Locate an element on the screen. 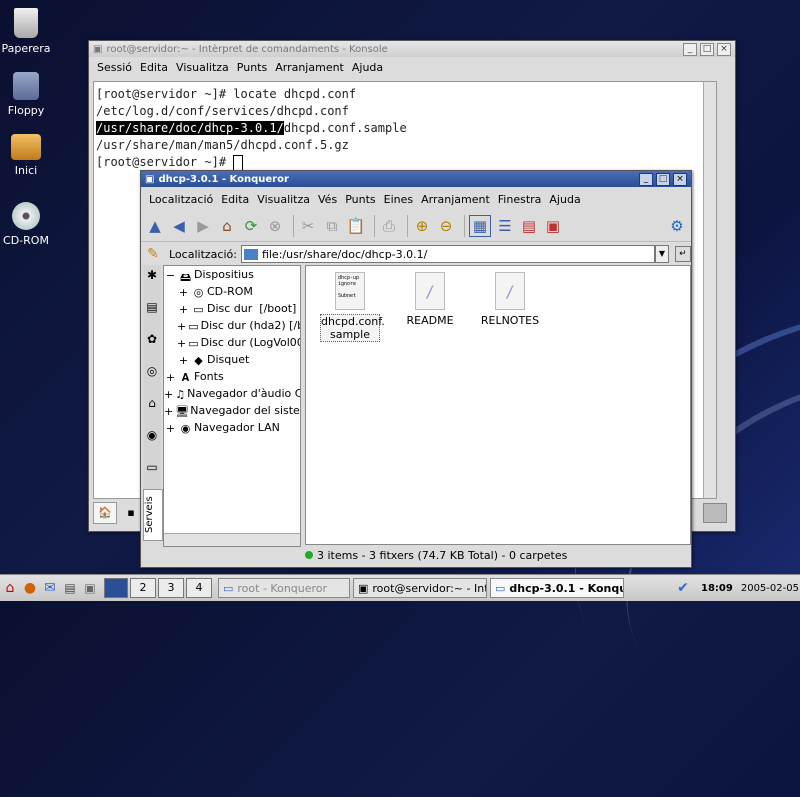  reload-icon: ⟳ is located at coordinates (251, 226).